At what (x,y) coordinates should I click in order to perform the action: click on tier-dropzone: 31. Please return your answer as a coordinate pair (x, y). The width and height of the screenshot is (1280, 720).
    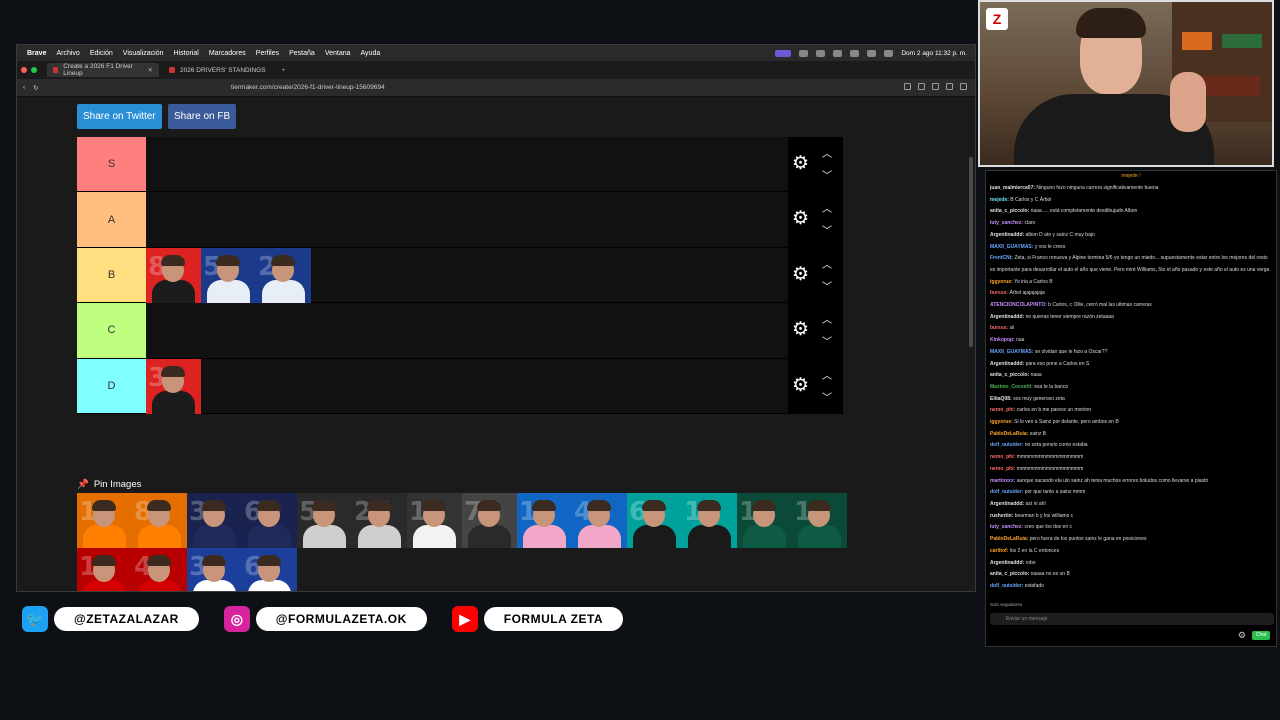
    Looking at the image, I should click on (467, 386).